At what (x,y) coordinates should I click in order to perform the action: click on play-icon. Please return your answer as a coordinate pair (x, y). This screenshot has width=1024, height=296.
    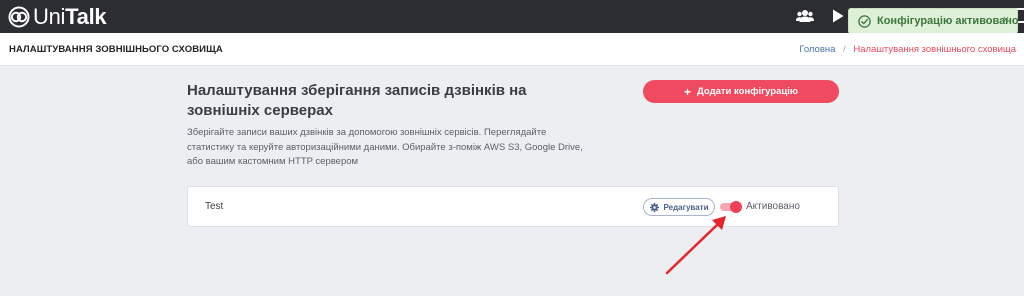
    Looking at the image, I should click on (838, 16).